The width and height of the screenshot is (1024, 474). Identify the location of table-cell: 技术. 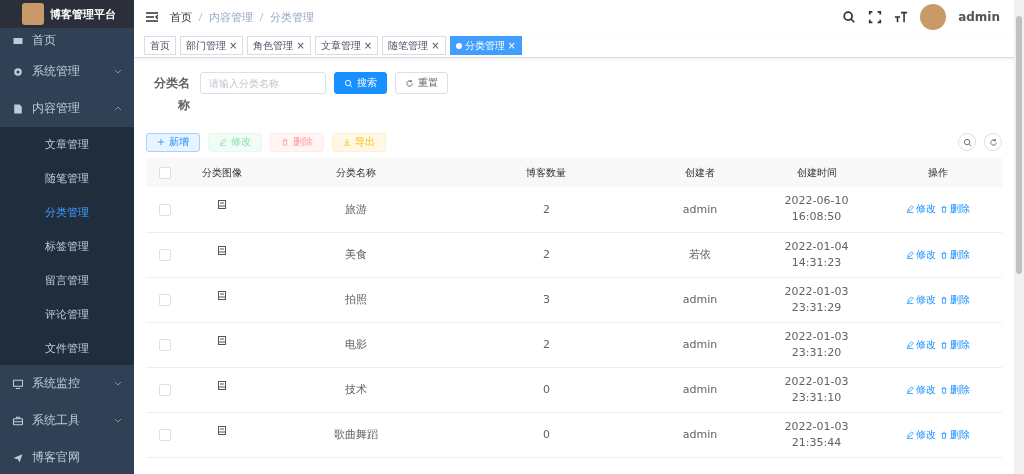
(355, 389).